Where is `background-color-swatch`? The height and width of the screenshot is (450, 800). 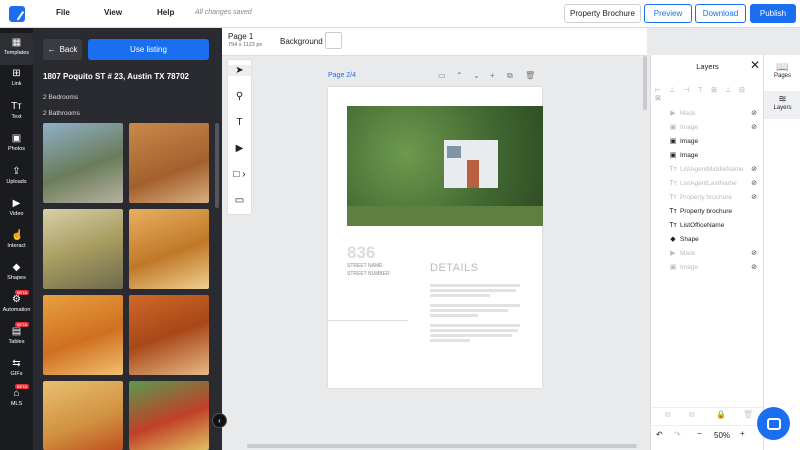
background-color-swatch is located at coordinates (333, 40).